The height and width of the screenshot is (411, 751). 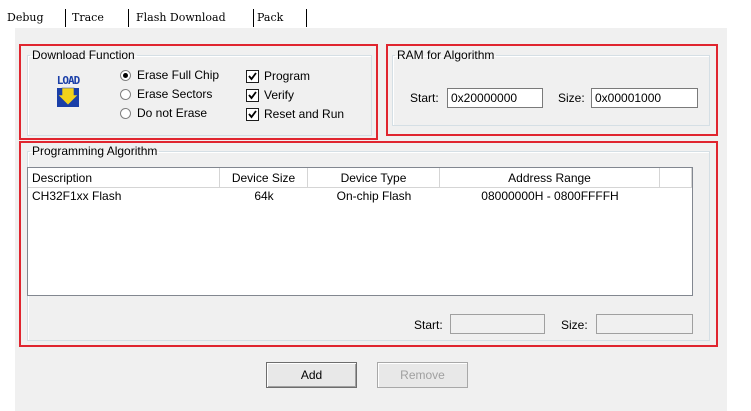 I want to click on tab-trace: Trace, so click(x=88, y=18).